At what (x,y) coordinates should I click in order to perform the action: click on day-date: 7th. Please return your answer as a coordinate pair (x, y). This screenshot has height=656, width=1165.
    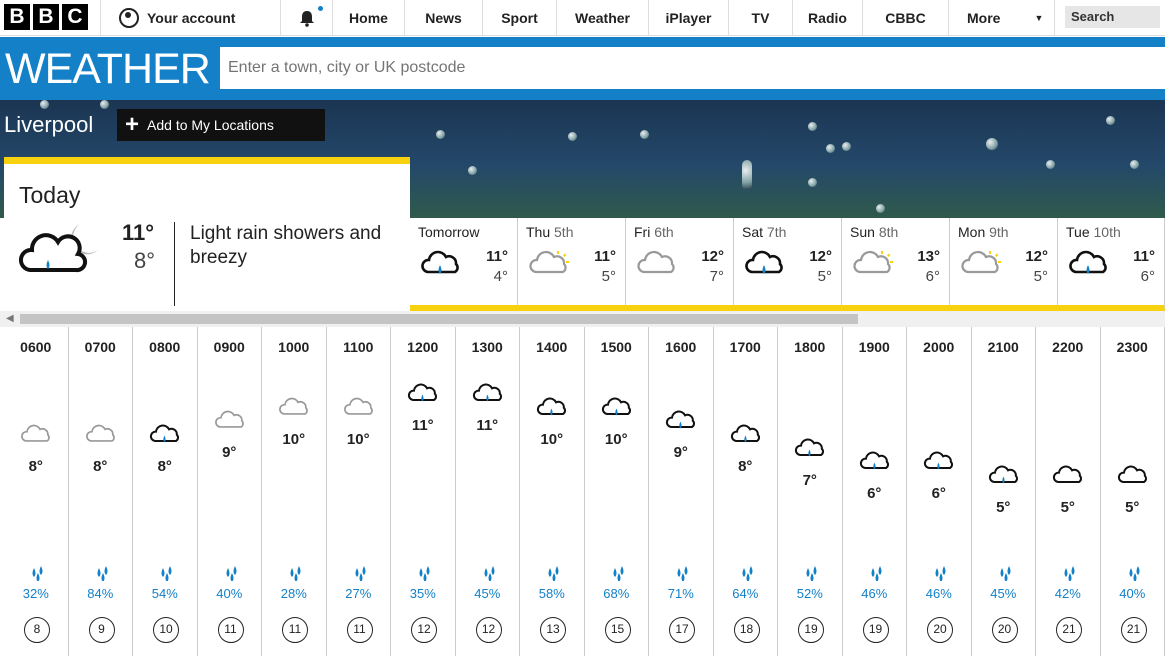
    Looking at the image, I should click on (776, 232).